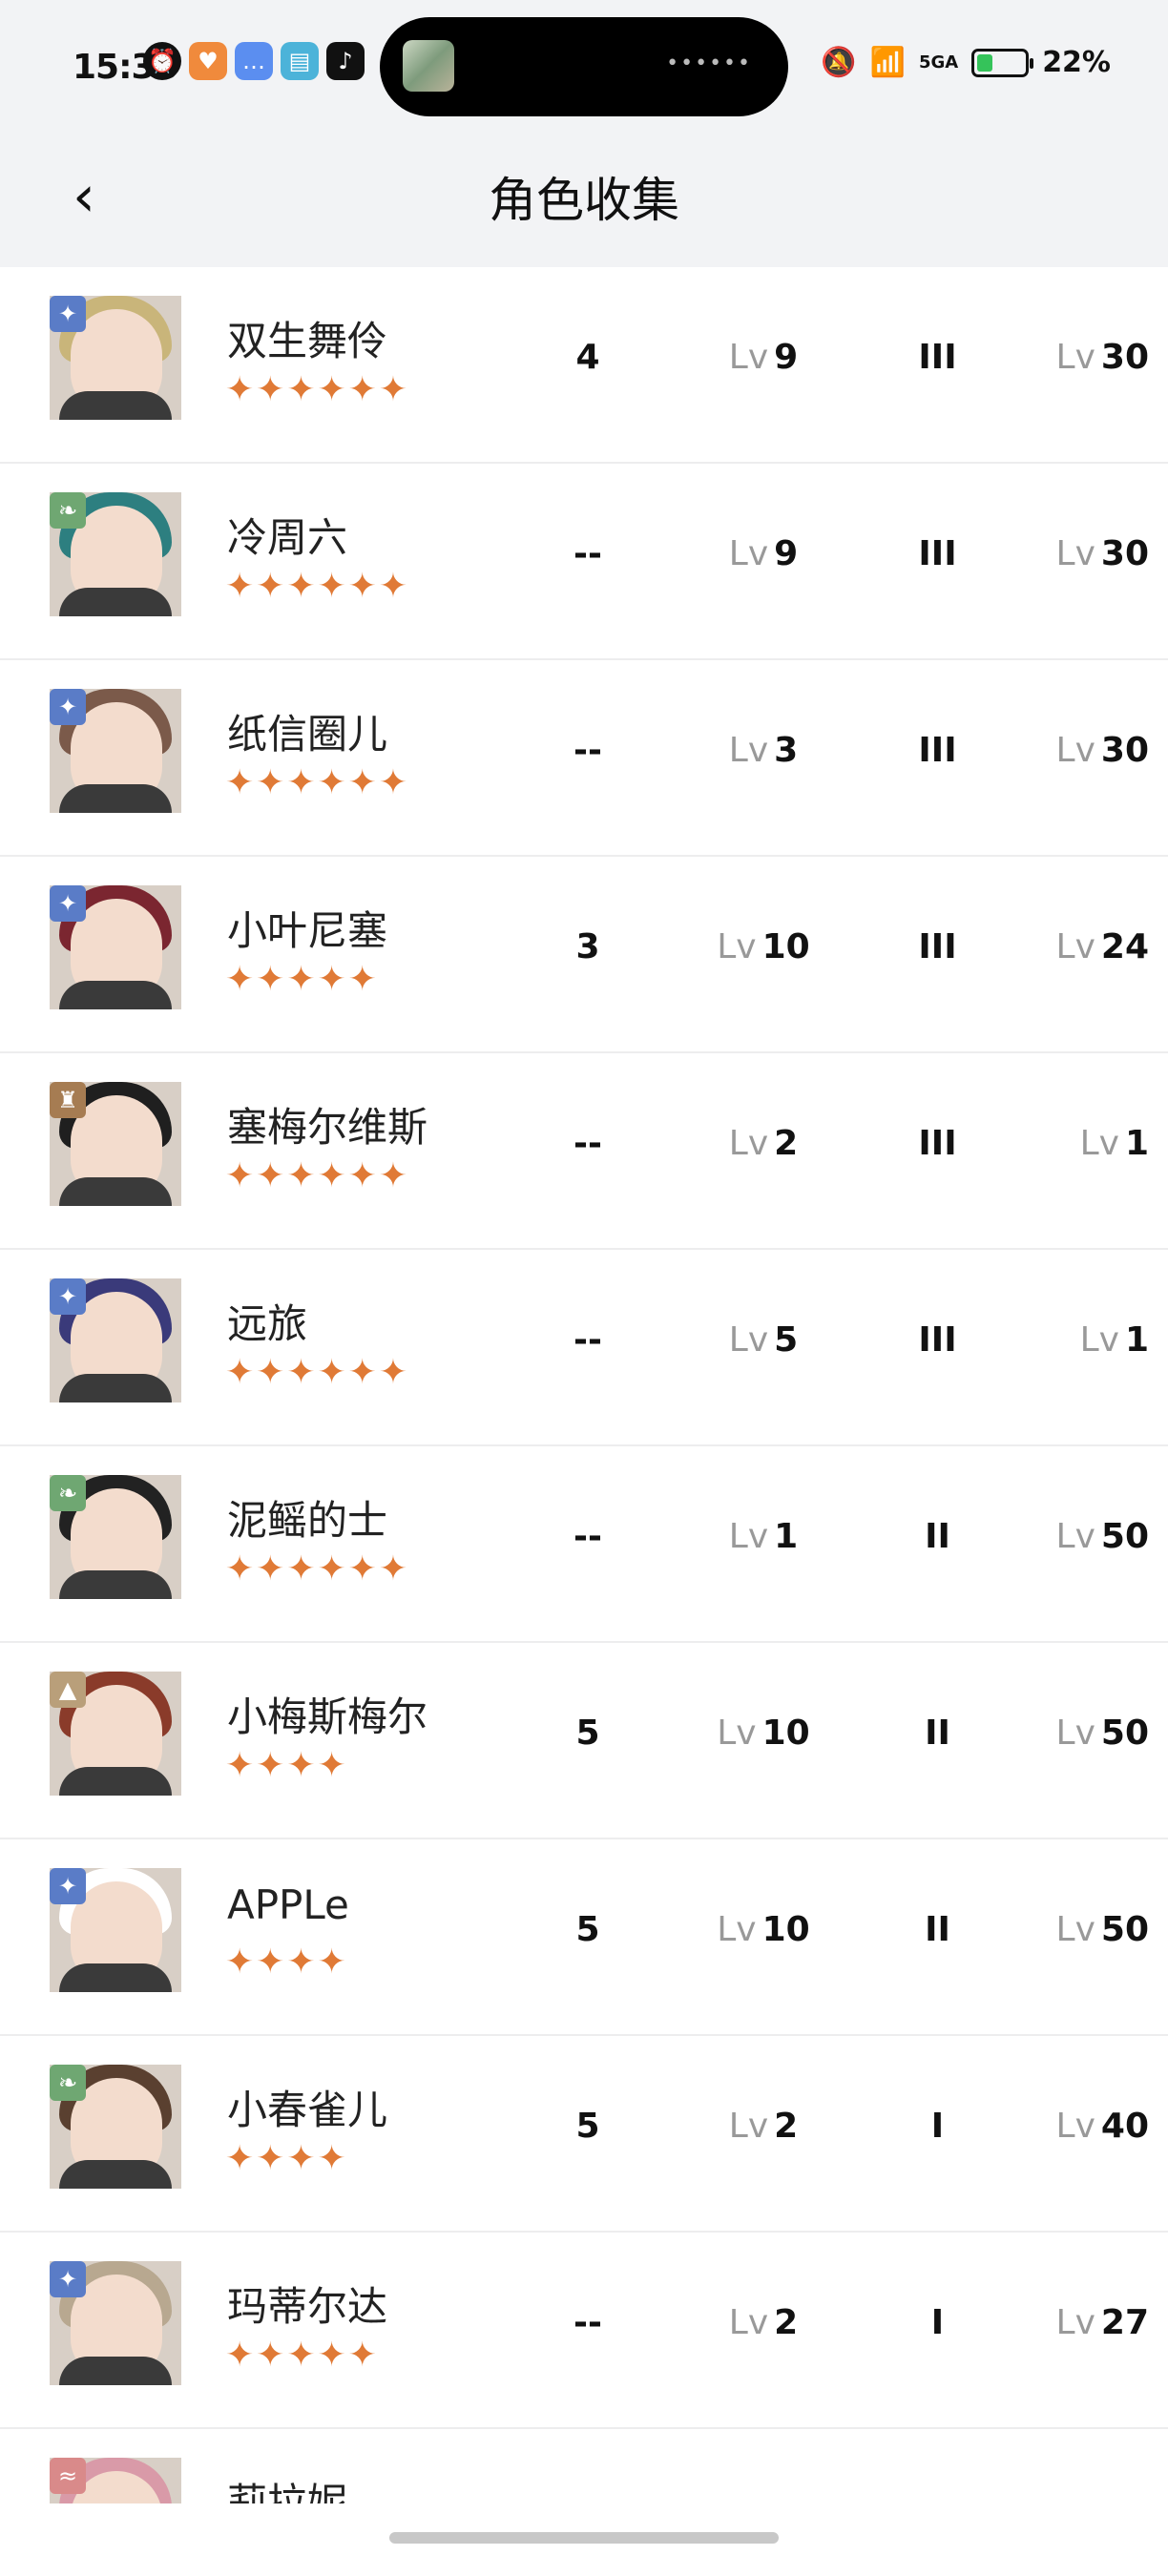  I want to click on character-row: ✦ 双生舞伶 ✦✦✦✦✦✦ 4 Lv 9 III Lv 30, so click(584, 365).